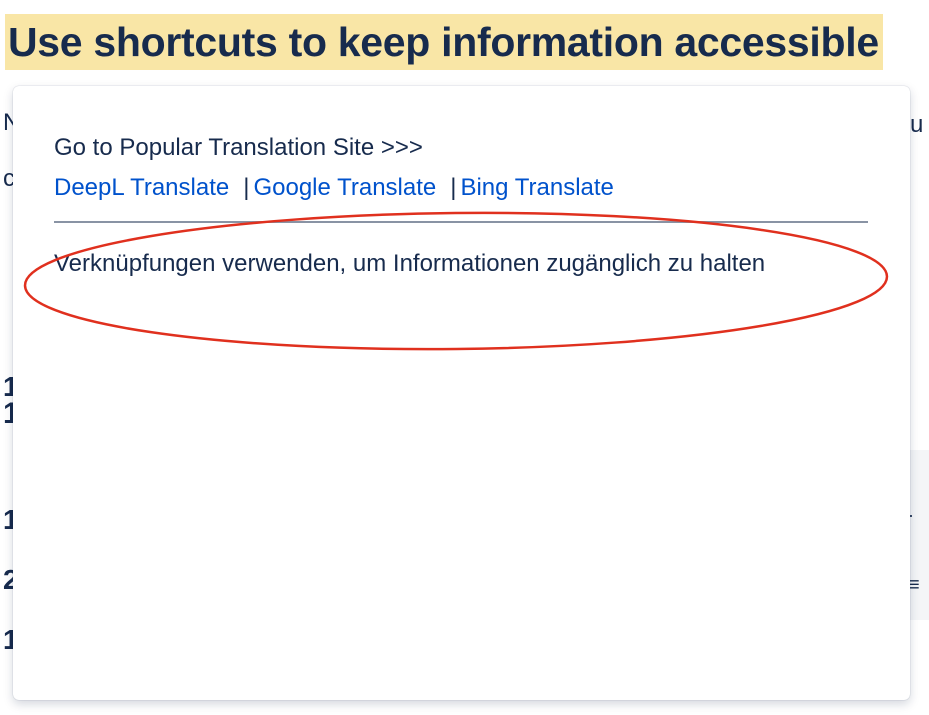  I want to click on google-translate-link: Google Translate, so click(344, 187).